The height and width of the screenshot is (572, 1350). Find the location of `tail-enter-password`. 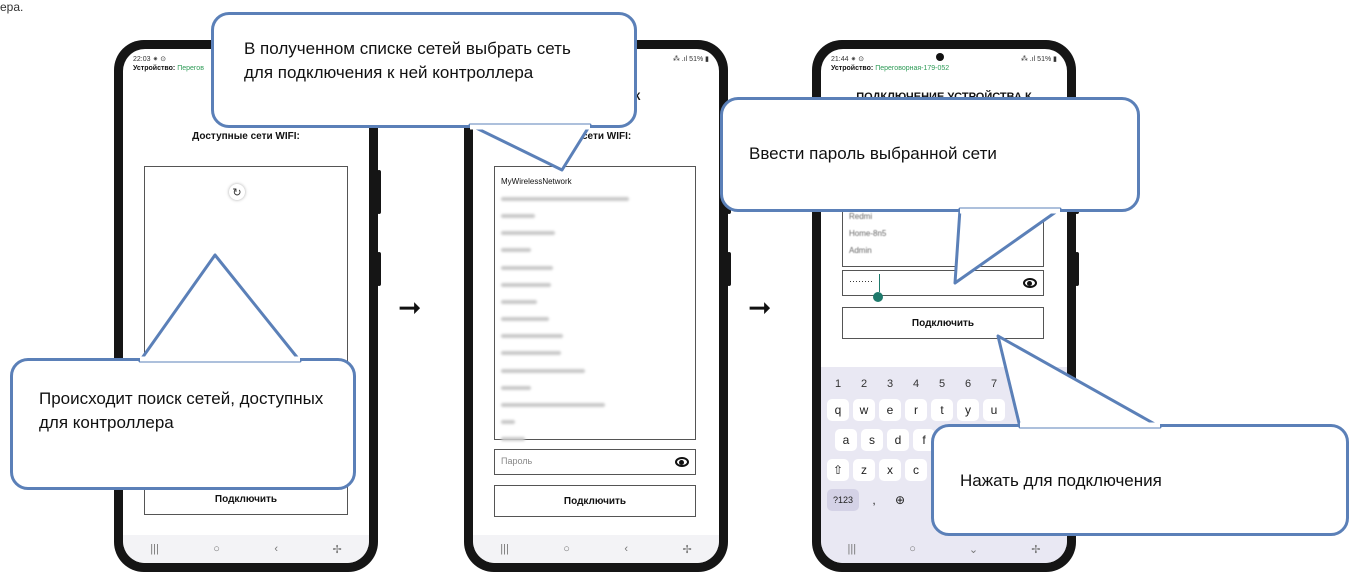

tail-enter-password is located at coordinates (1007, 246).